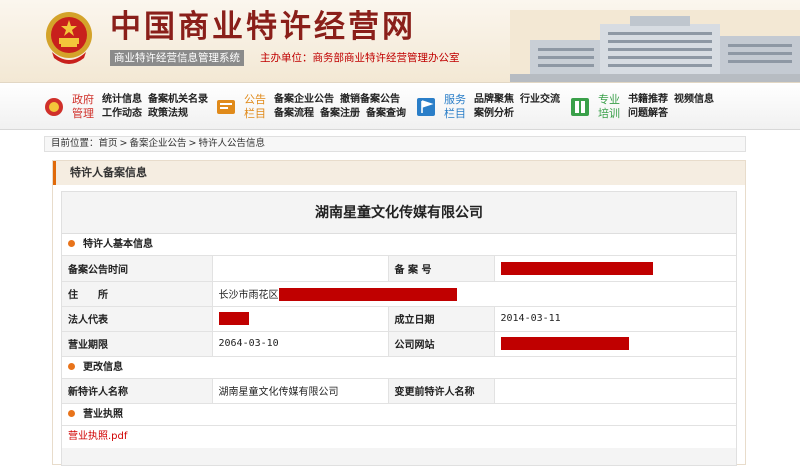  I want to click on label-legal-rep: 法人代表, so click(137, 319).